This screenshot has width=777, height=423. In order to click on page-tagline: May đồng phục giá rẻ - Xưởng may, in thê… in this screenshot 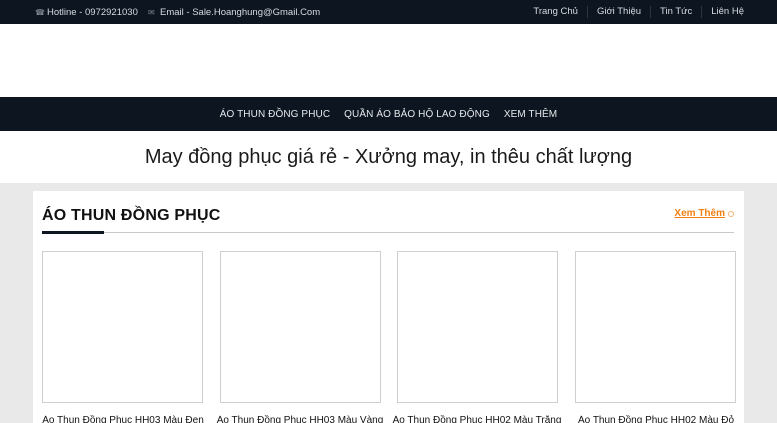, I will do `click(388, 156)`.